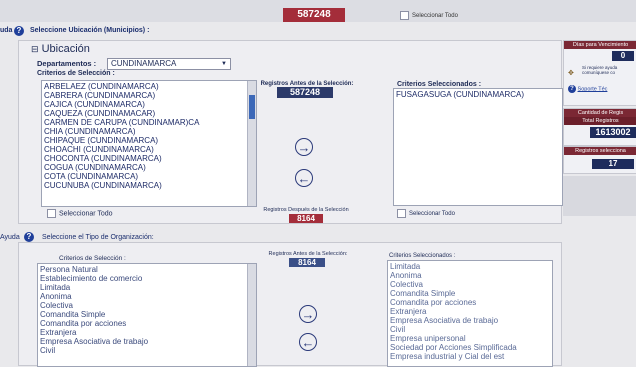 The height and width of the screenshot is (367, 636). Describe the element at coordinates (623, 56) in the screenshot. I see `days-counter: 0` at that location.